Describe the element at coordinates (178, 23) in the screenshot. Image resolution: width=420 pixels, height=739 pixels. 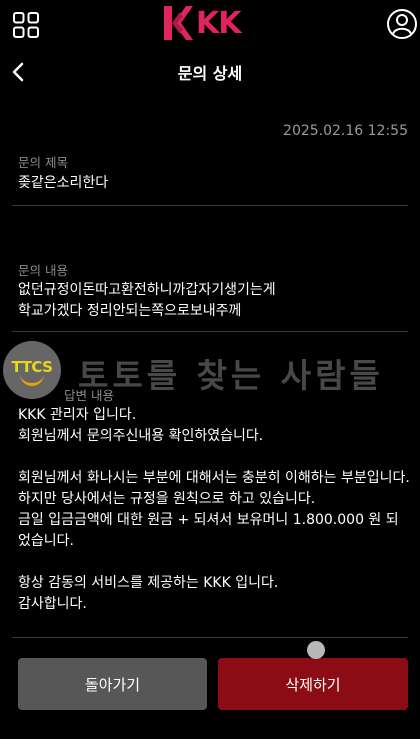
I see `brand-logo-mark-icon` at that location.